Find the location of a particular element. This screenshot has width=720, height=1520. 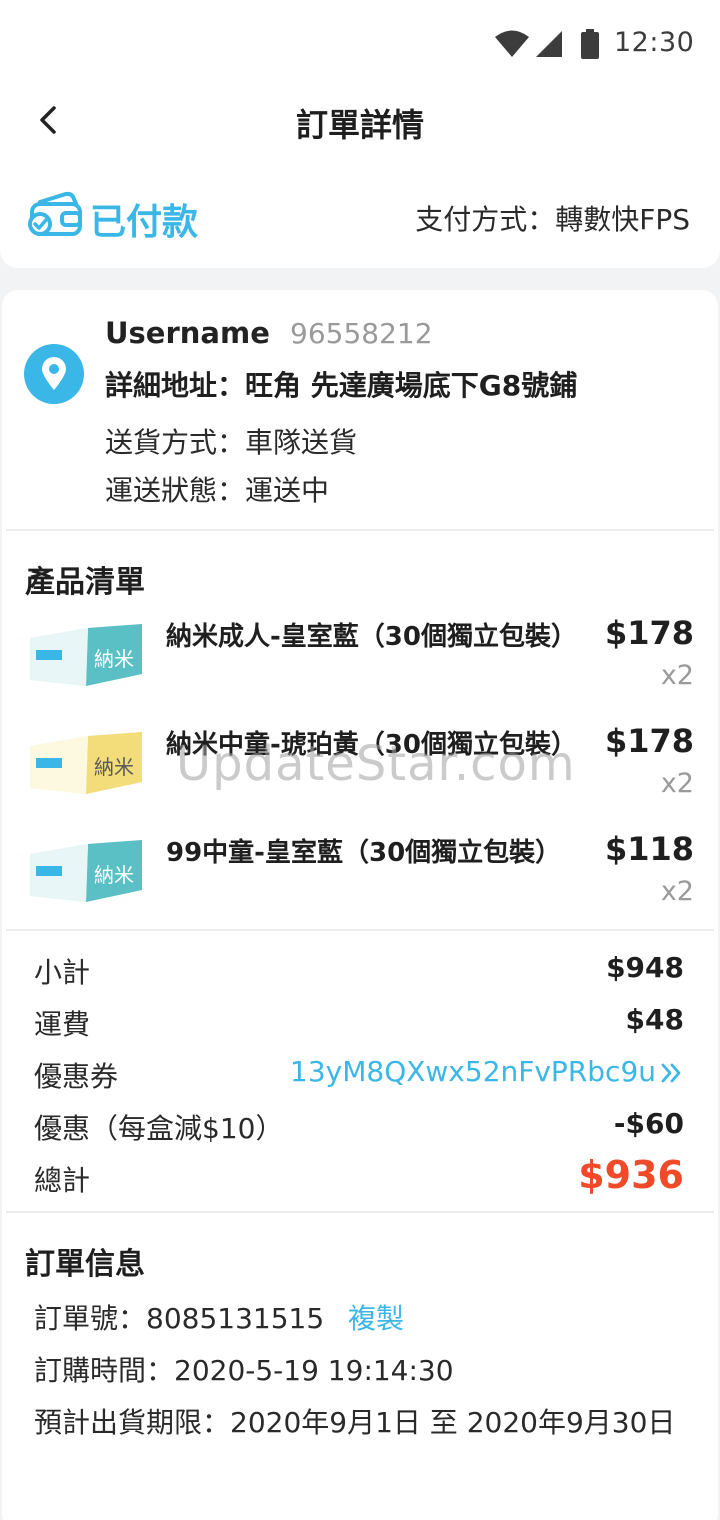

total-value: $936 is located at coordinates (631, 1175).